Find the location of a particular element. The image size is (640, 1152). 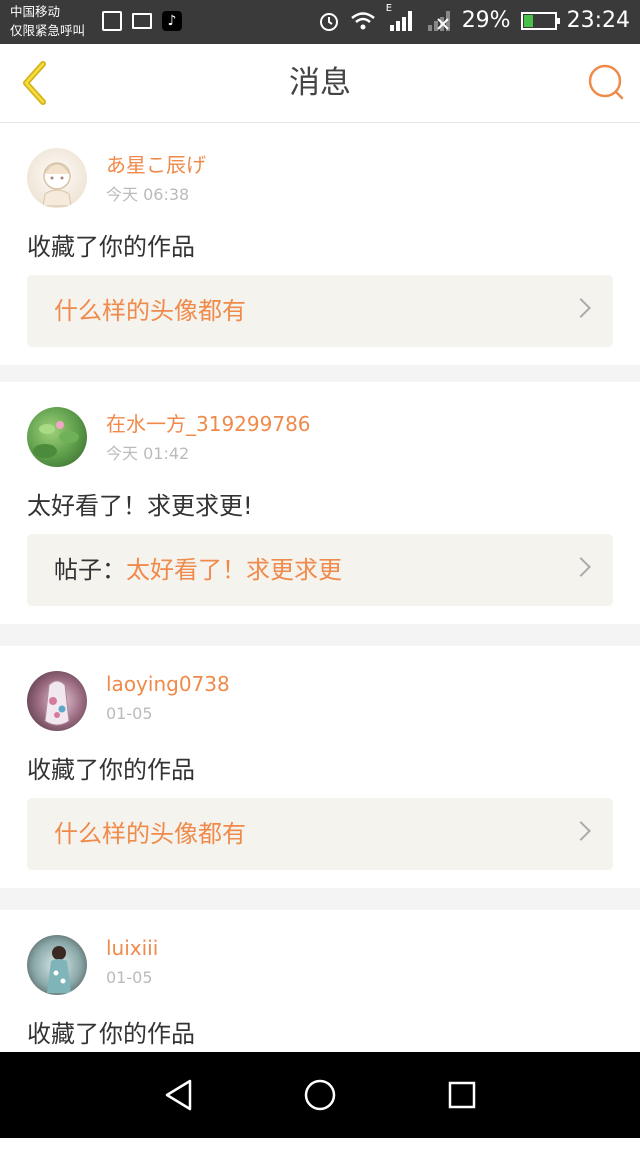

signal-icon: E is located at coordinates (400, 18).